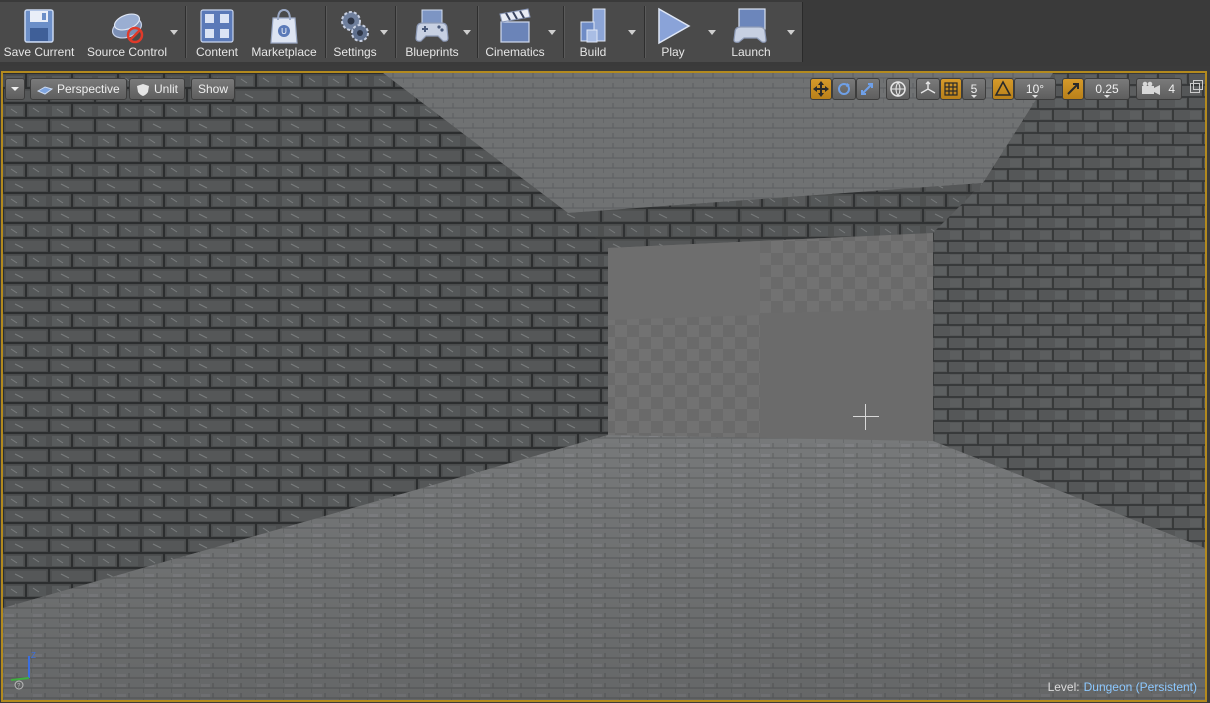 This screenshot has height=703, width=1210. Describe the element at coordinates (1171, 89) in the screenshot. I see `camera-speed-value: 4` at that location.